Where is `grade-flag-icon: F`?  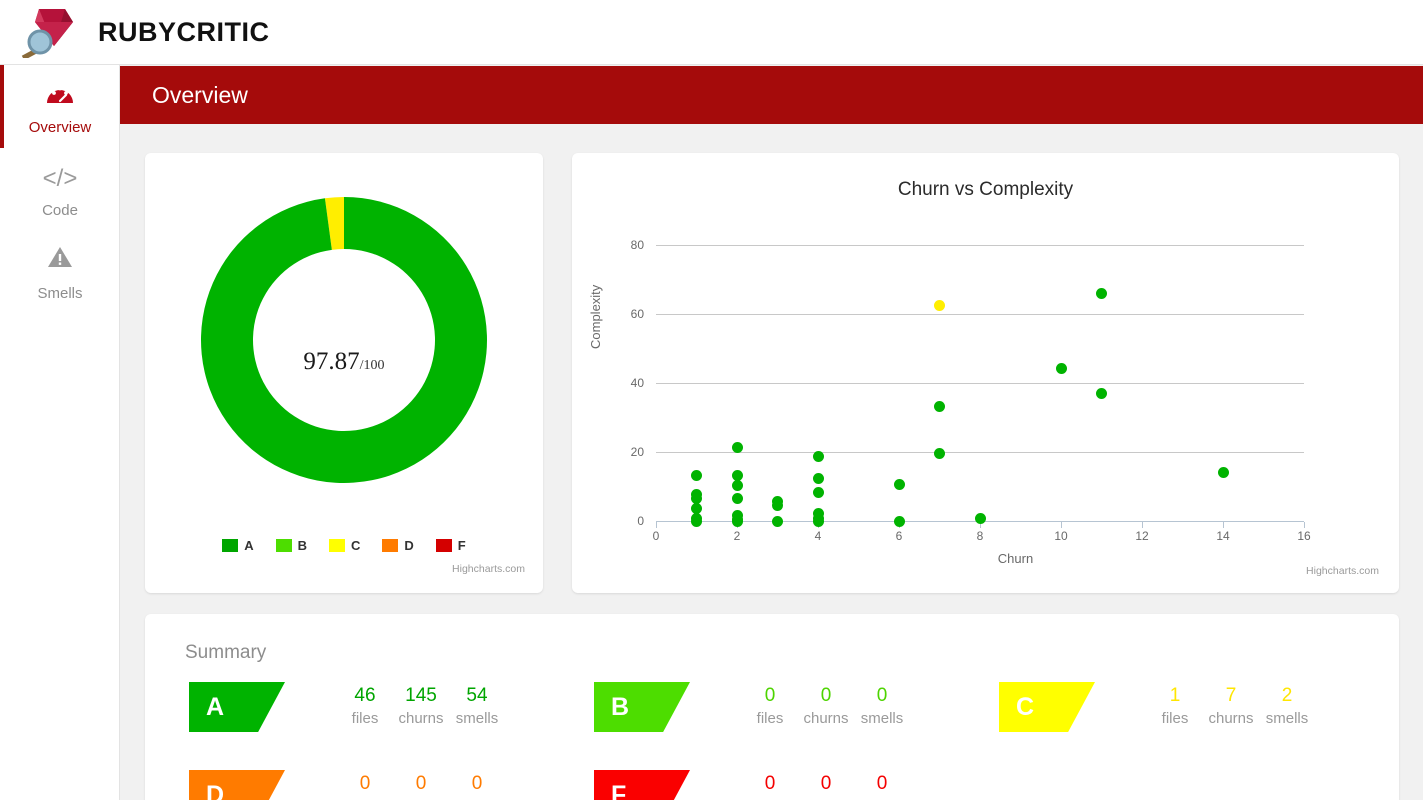
grade-flag-icon: F is located at coordinates (642, 785).